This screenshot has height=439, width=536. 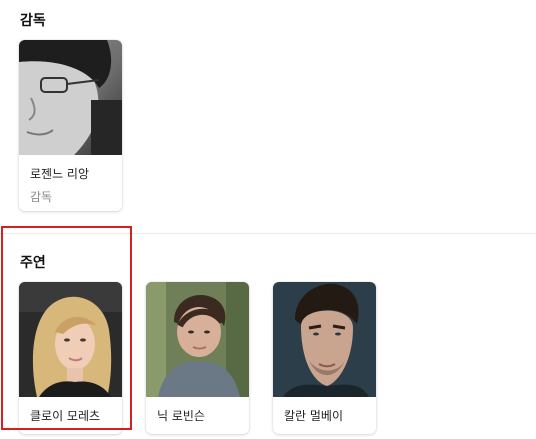 I want to click on director-card: 로젠느 리앙 감독, so click(x=70, y=125).